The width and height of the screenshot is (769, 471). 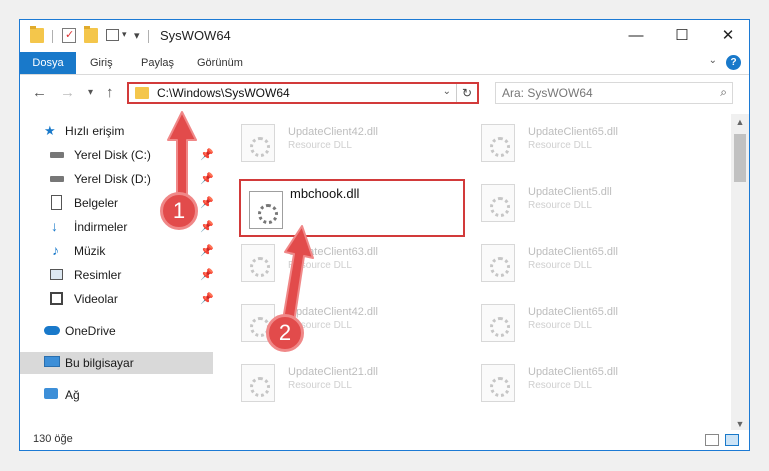 I want to click on step-badge-1: 1, so click(x=179, y=211).